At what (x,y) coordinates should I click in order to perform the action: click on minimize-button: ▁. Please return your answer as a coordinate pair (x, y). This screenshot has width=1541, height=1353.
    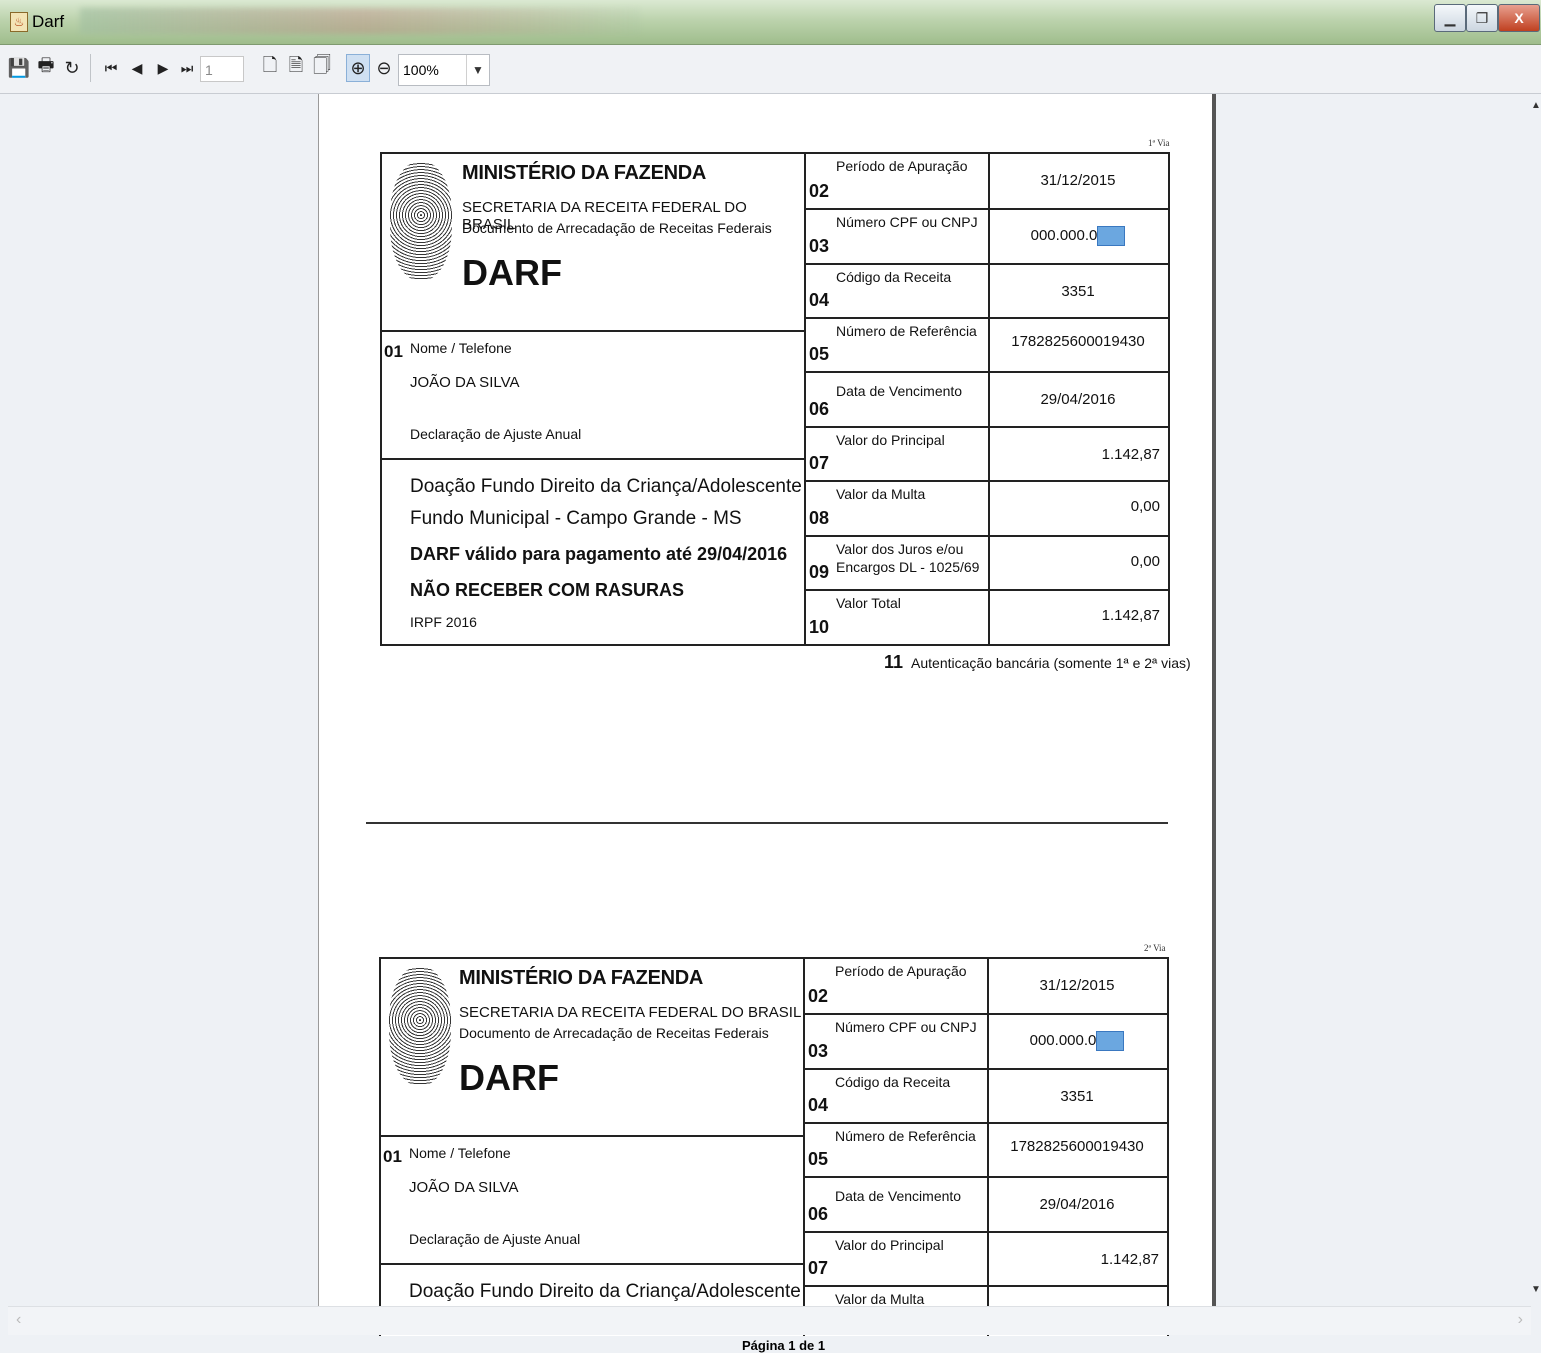
    Looking at the image, I should click on (1450, 18).